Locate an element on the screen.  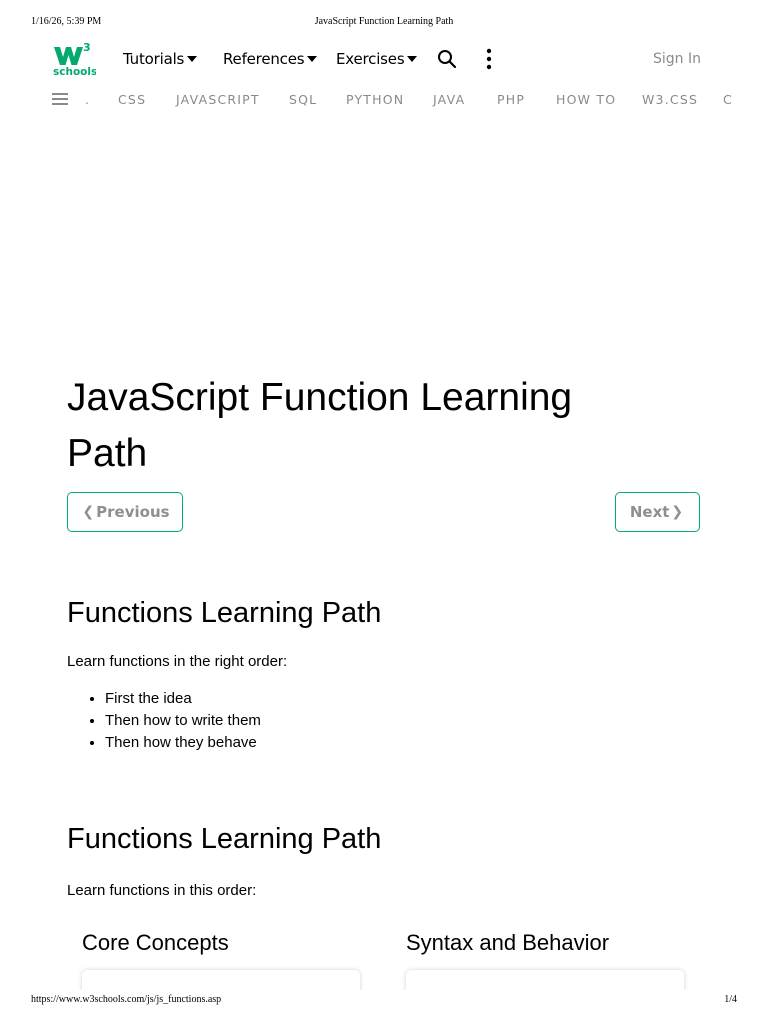
exercises-menu: Exercises is located at coordinates (377, 59).